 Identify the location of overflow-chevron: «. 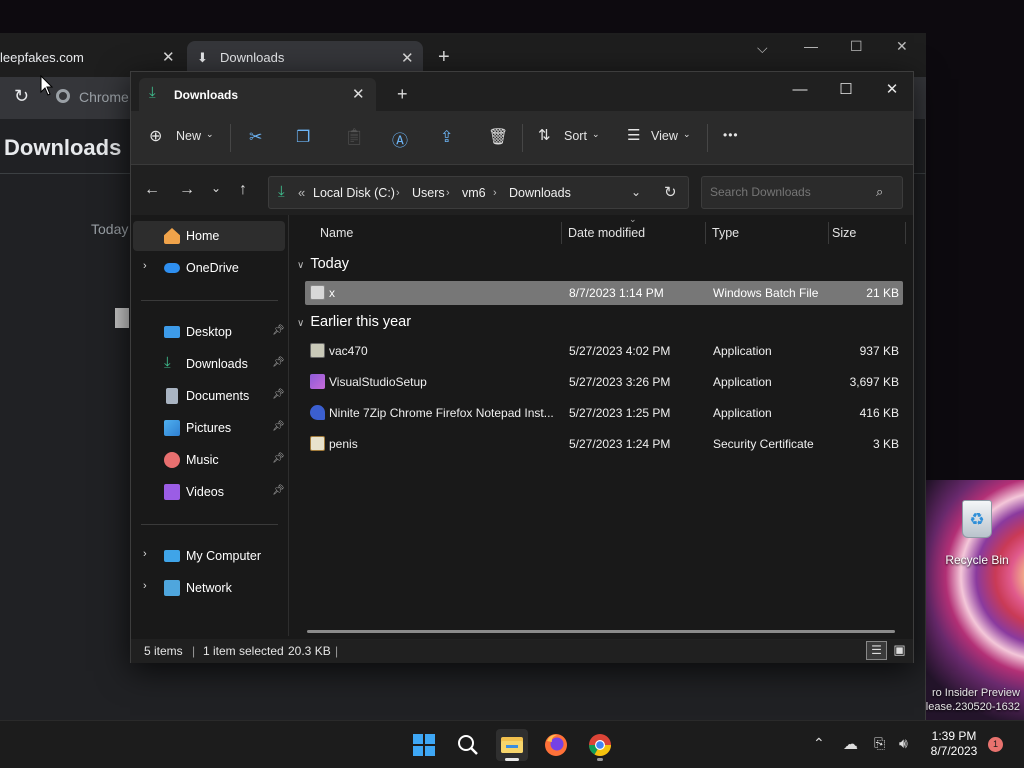
(301, 192).